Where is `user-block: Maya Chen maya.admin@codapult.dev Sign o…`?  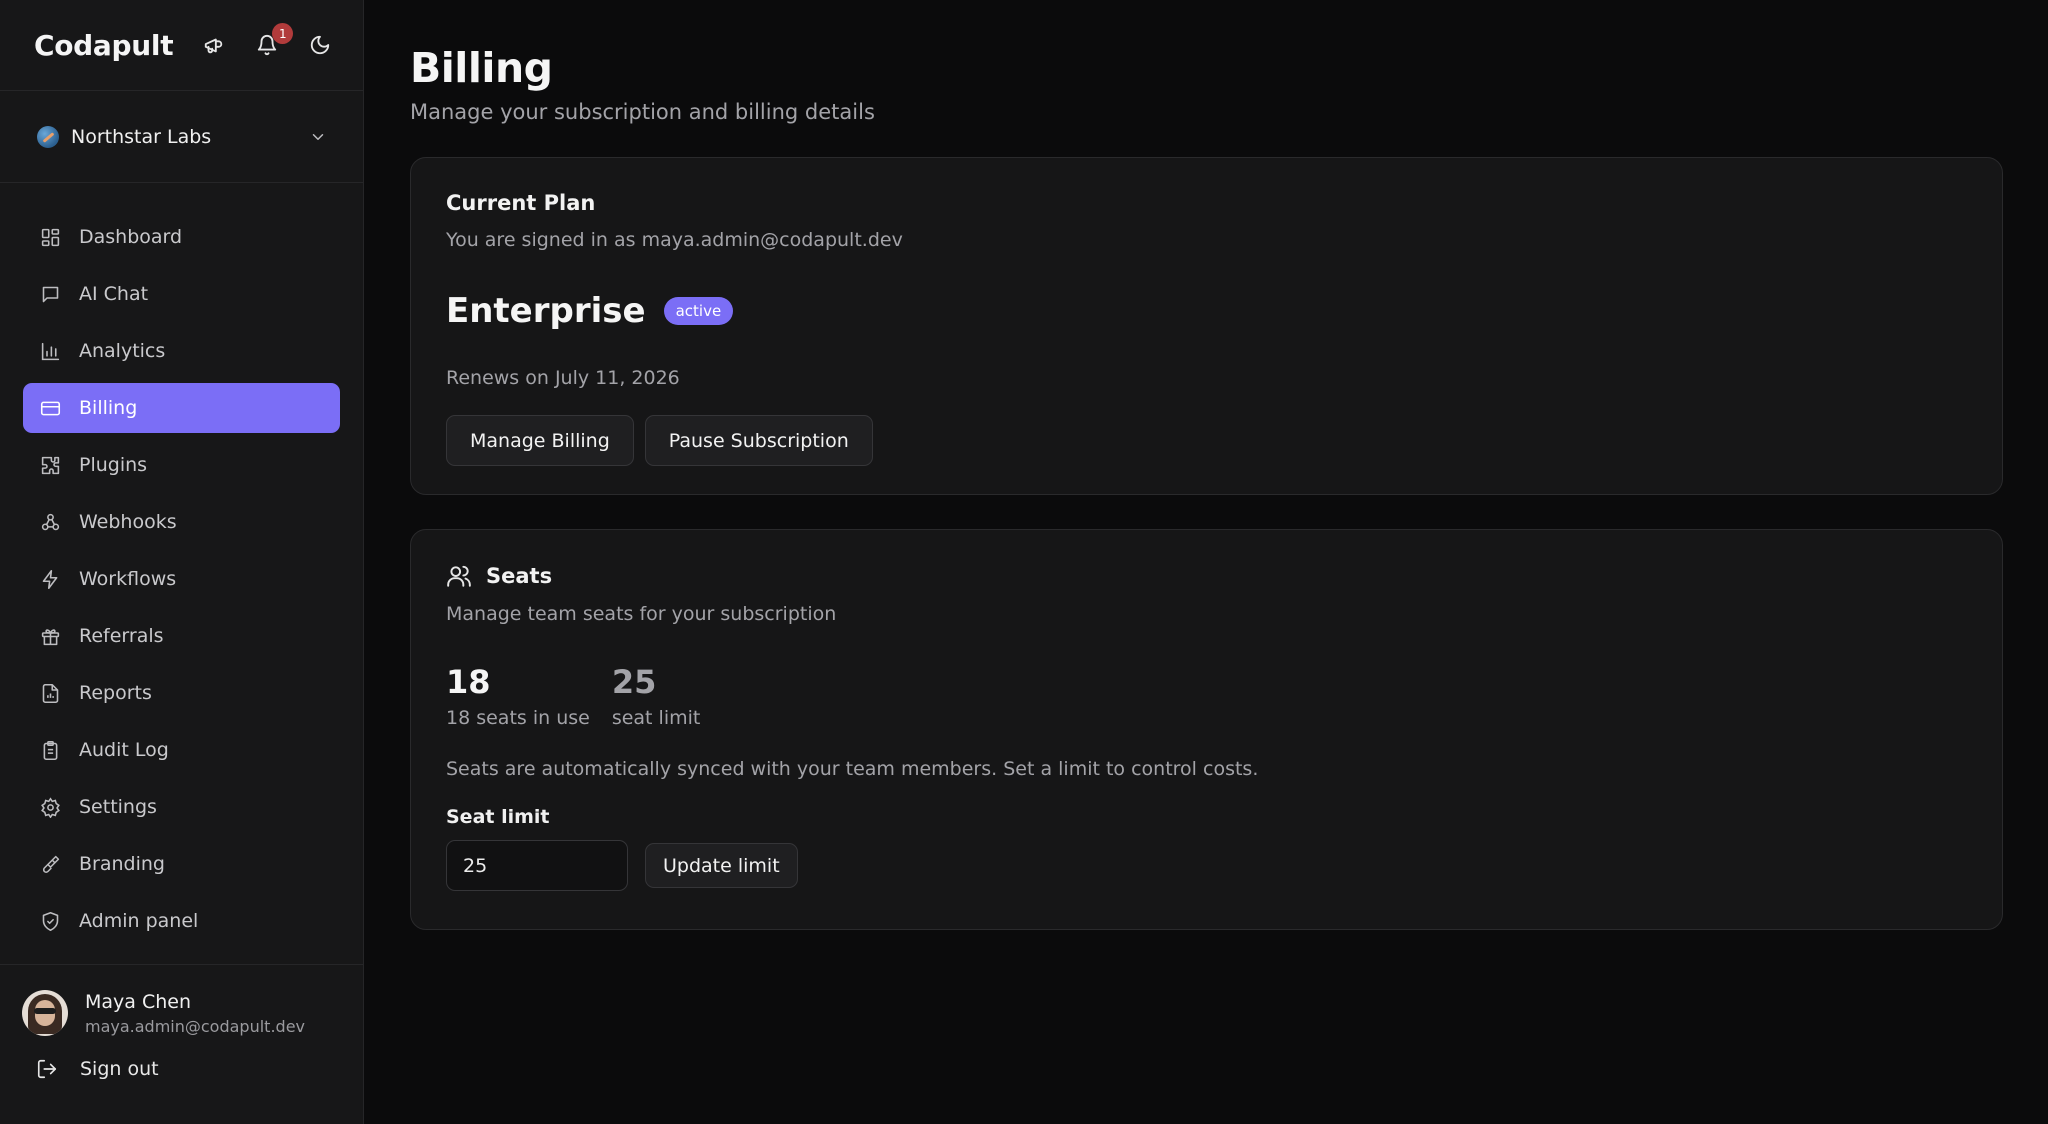 user-block: Maya Chen maya.admin@codapult.dev Sign o… is located at coordinates (181, 1044).